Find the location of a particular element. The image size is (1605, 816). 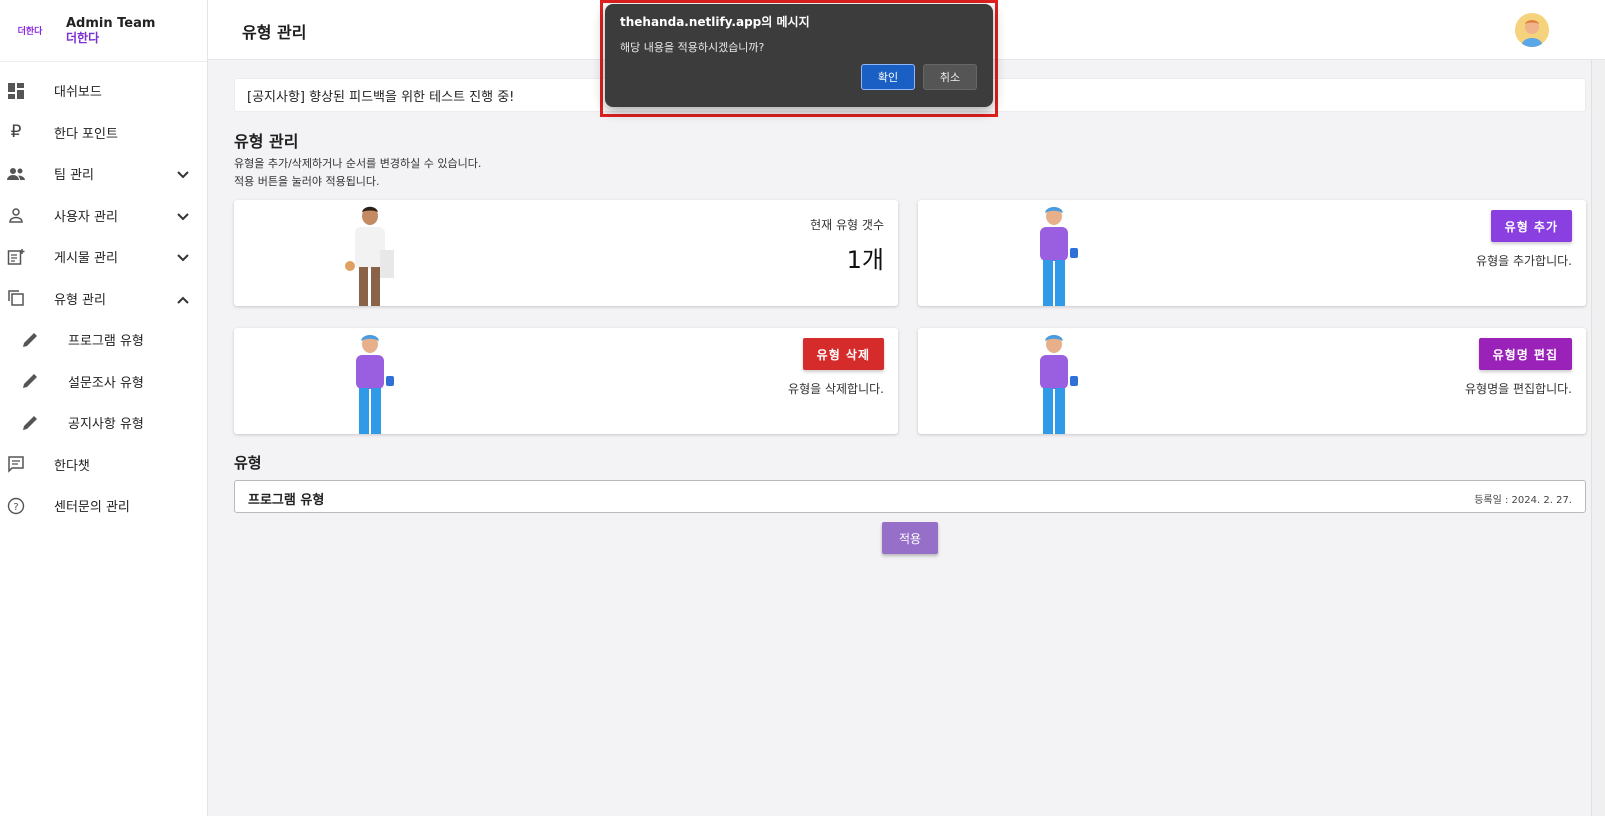

sidebar-item-center-inquiry: ? 센터문의 관리 is located at coordinates (103, 506).